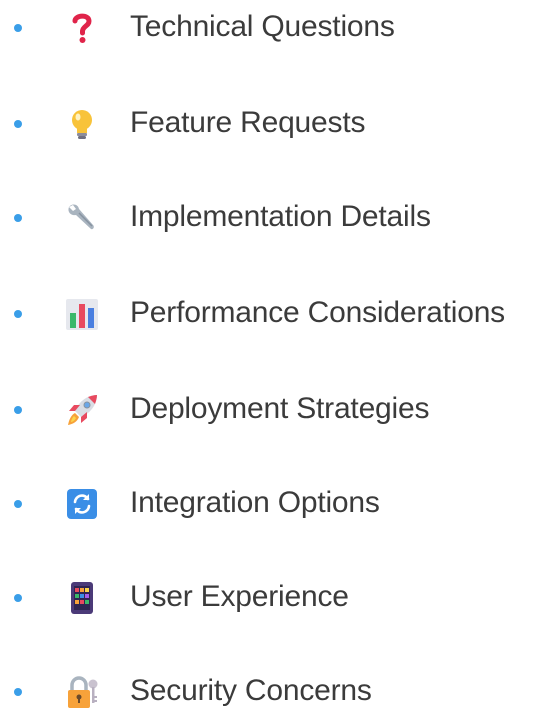 The width and height of the screenshot is (545, 722). I want to click on list-item: Performance Considerations, so click(272, 314).